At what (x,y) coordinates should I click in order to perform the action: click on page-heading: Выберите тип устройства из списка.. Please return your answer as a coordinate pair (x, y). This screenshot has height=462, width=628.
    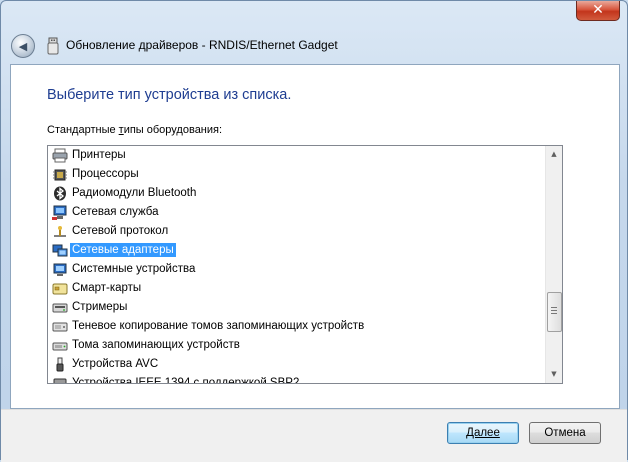
    Looking at the image, I should click on (169, 95).